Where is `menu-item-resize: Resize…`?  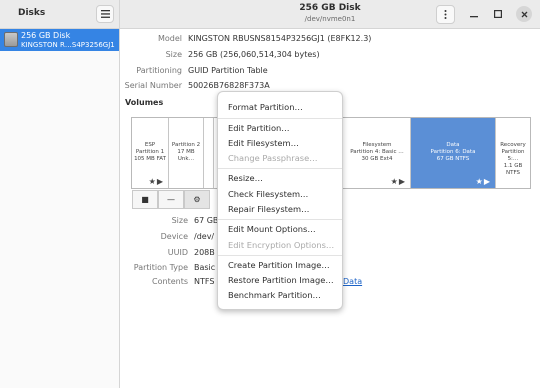
menu-item-resize: Resize… is located at coordinates (245, 178).